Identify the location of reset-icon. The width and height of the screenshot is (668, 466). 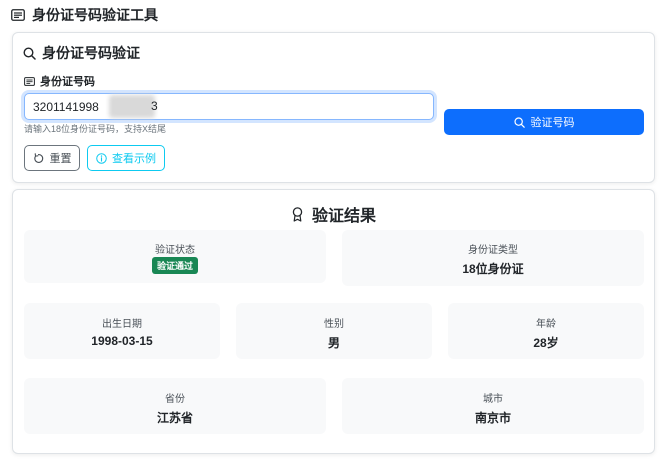
(38, 158).